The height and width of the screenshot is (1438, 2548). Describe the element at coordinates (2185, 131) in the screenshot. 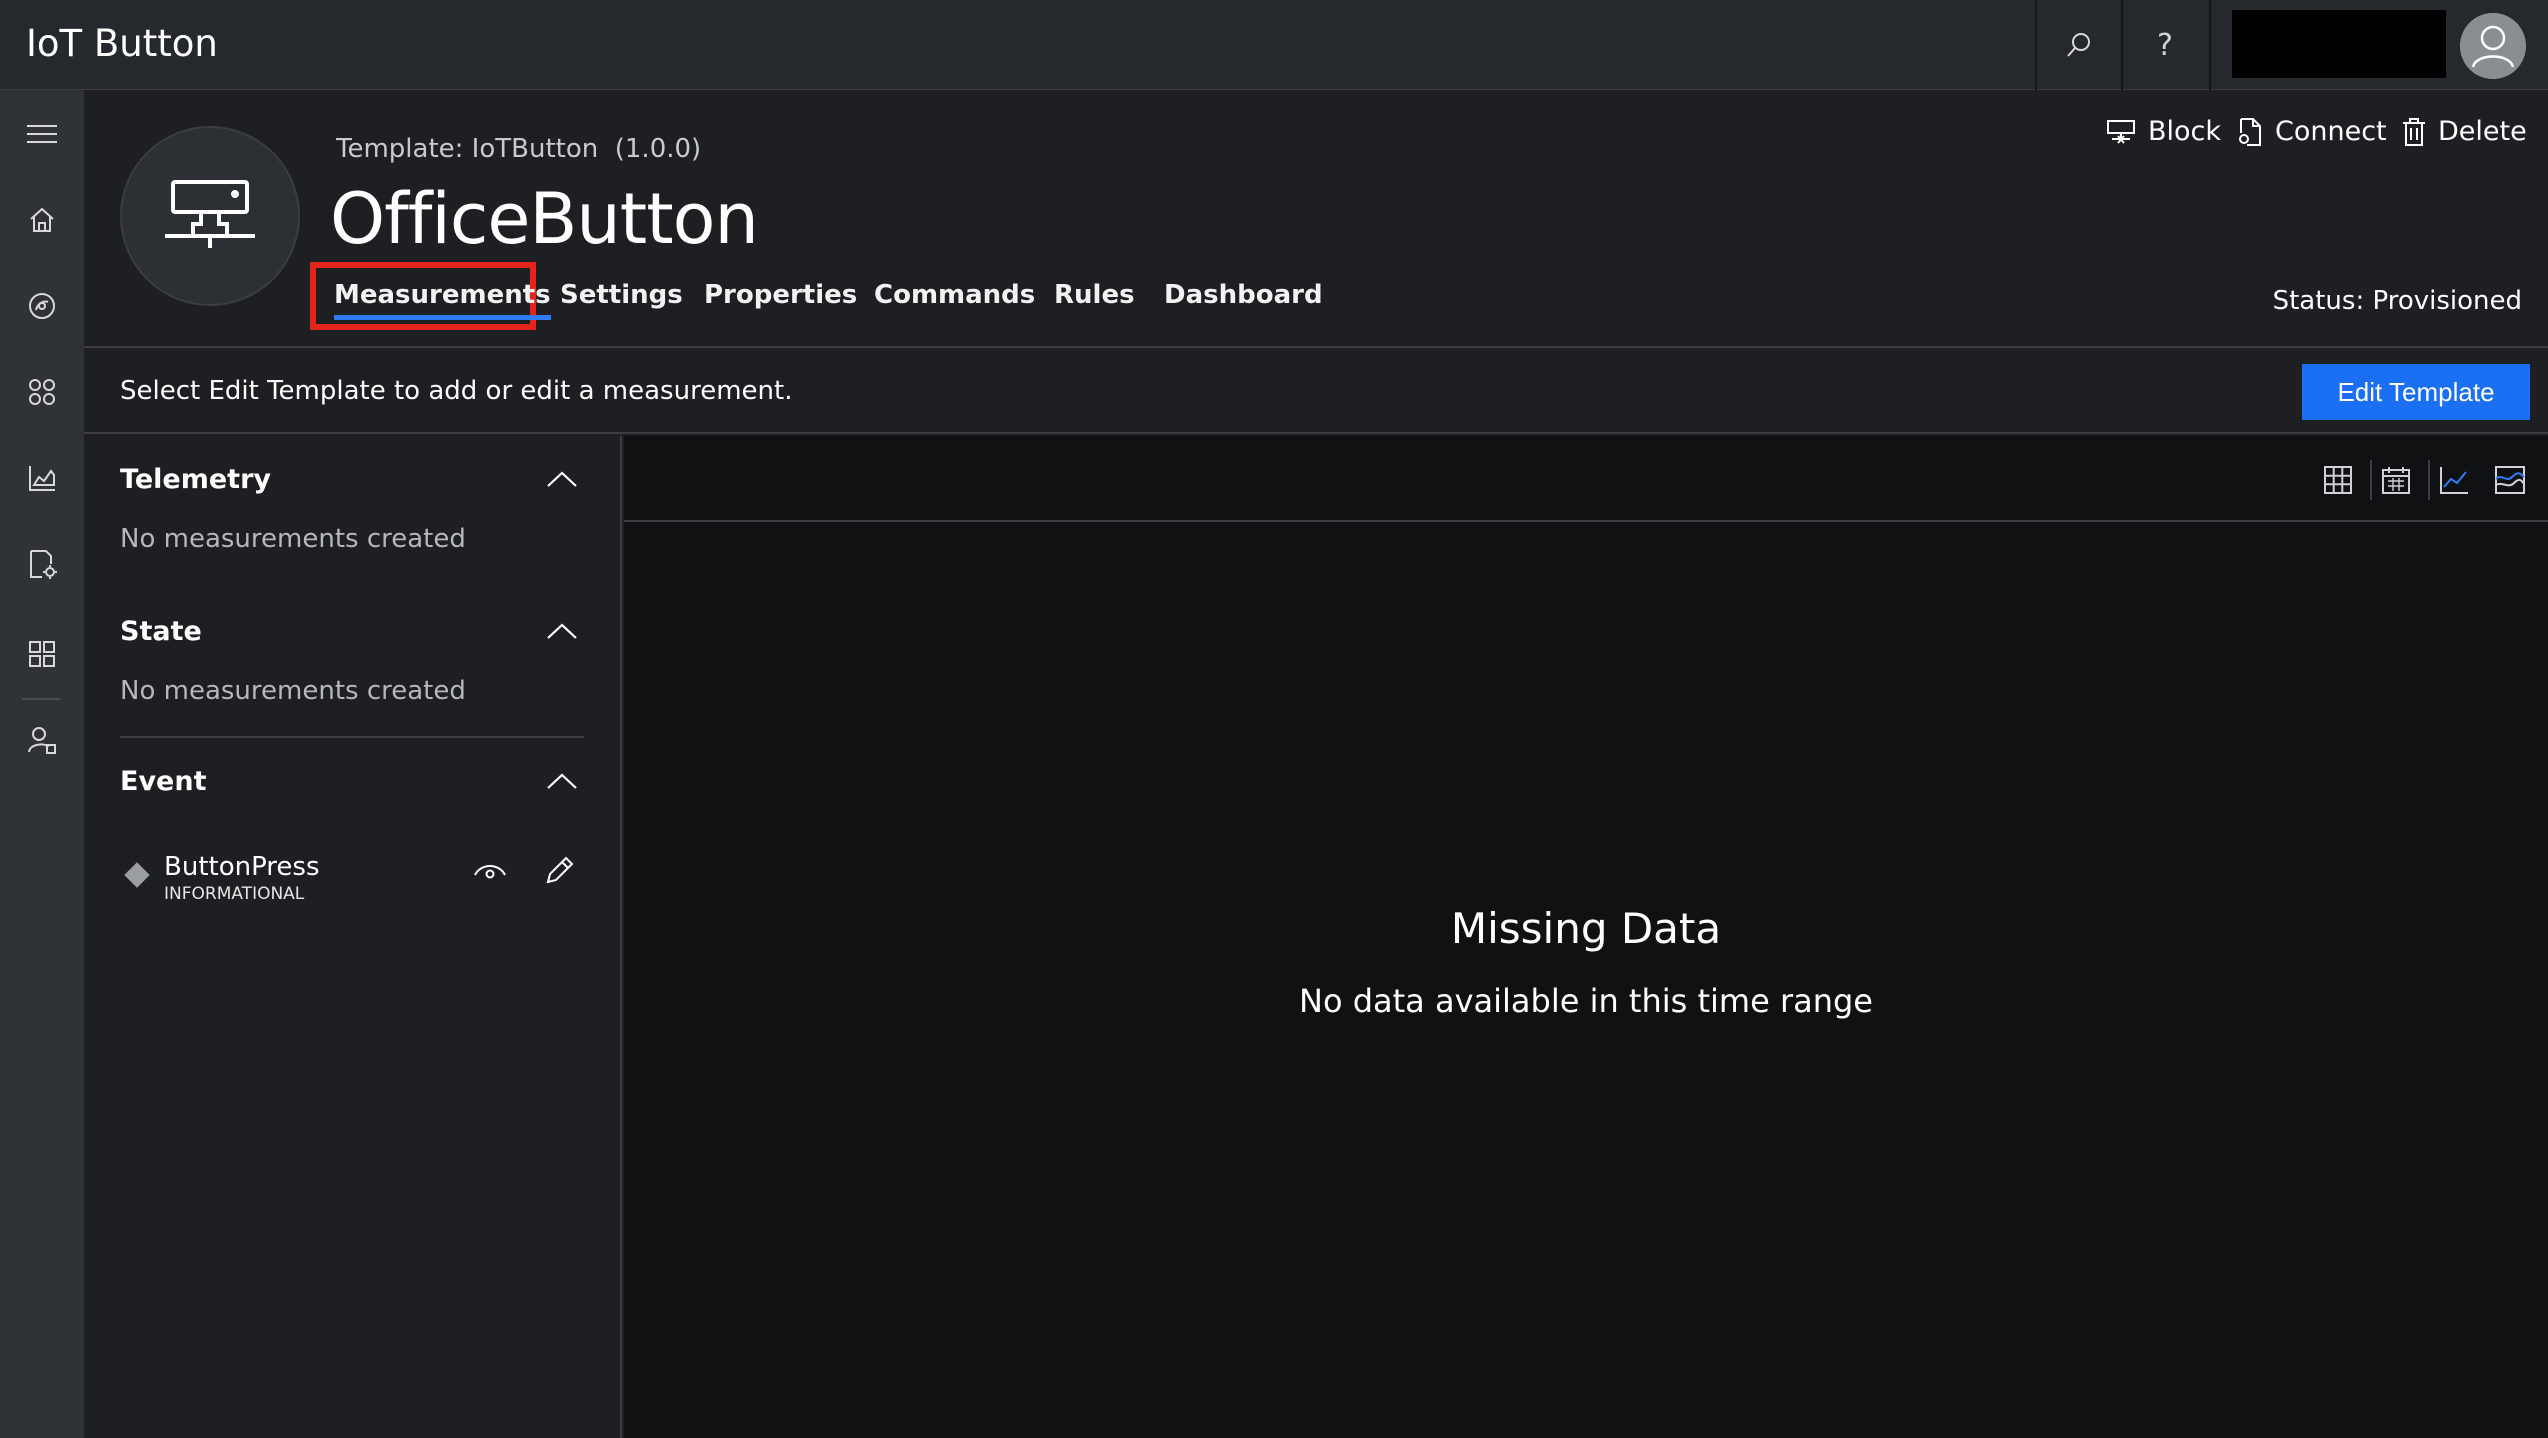

I see `block-label: Block` at that location.